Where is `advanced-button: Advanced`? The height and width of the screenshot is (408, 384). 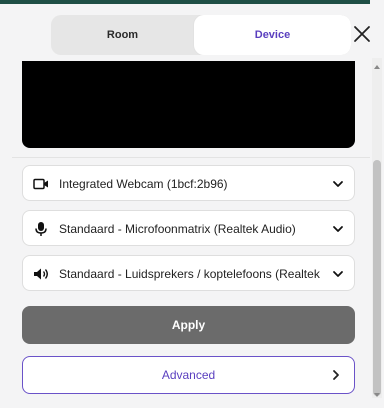 advanced-button: Advanced is located at coordinates (188, 375).